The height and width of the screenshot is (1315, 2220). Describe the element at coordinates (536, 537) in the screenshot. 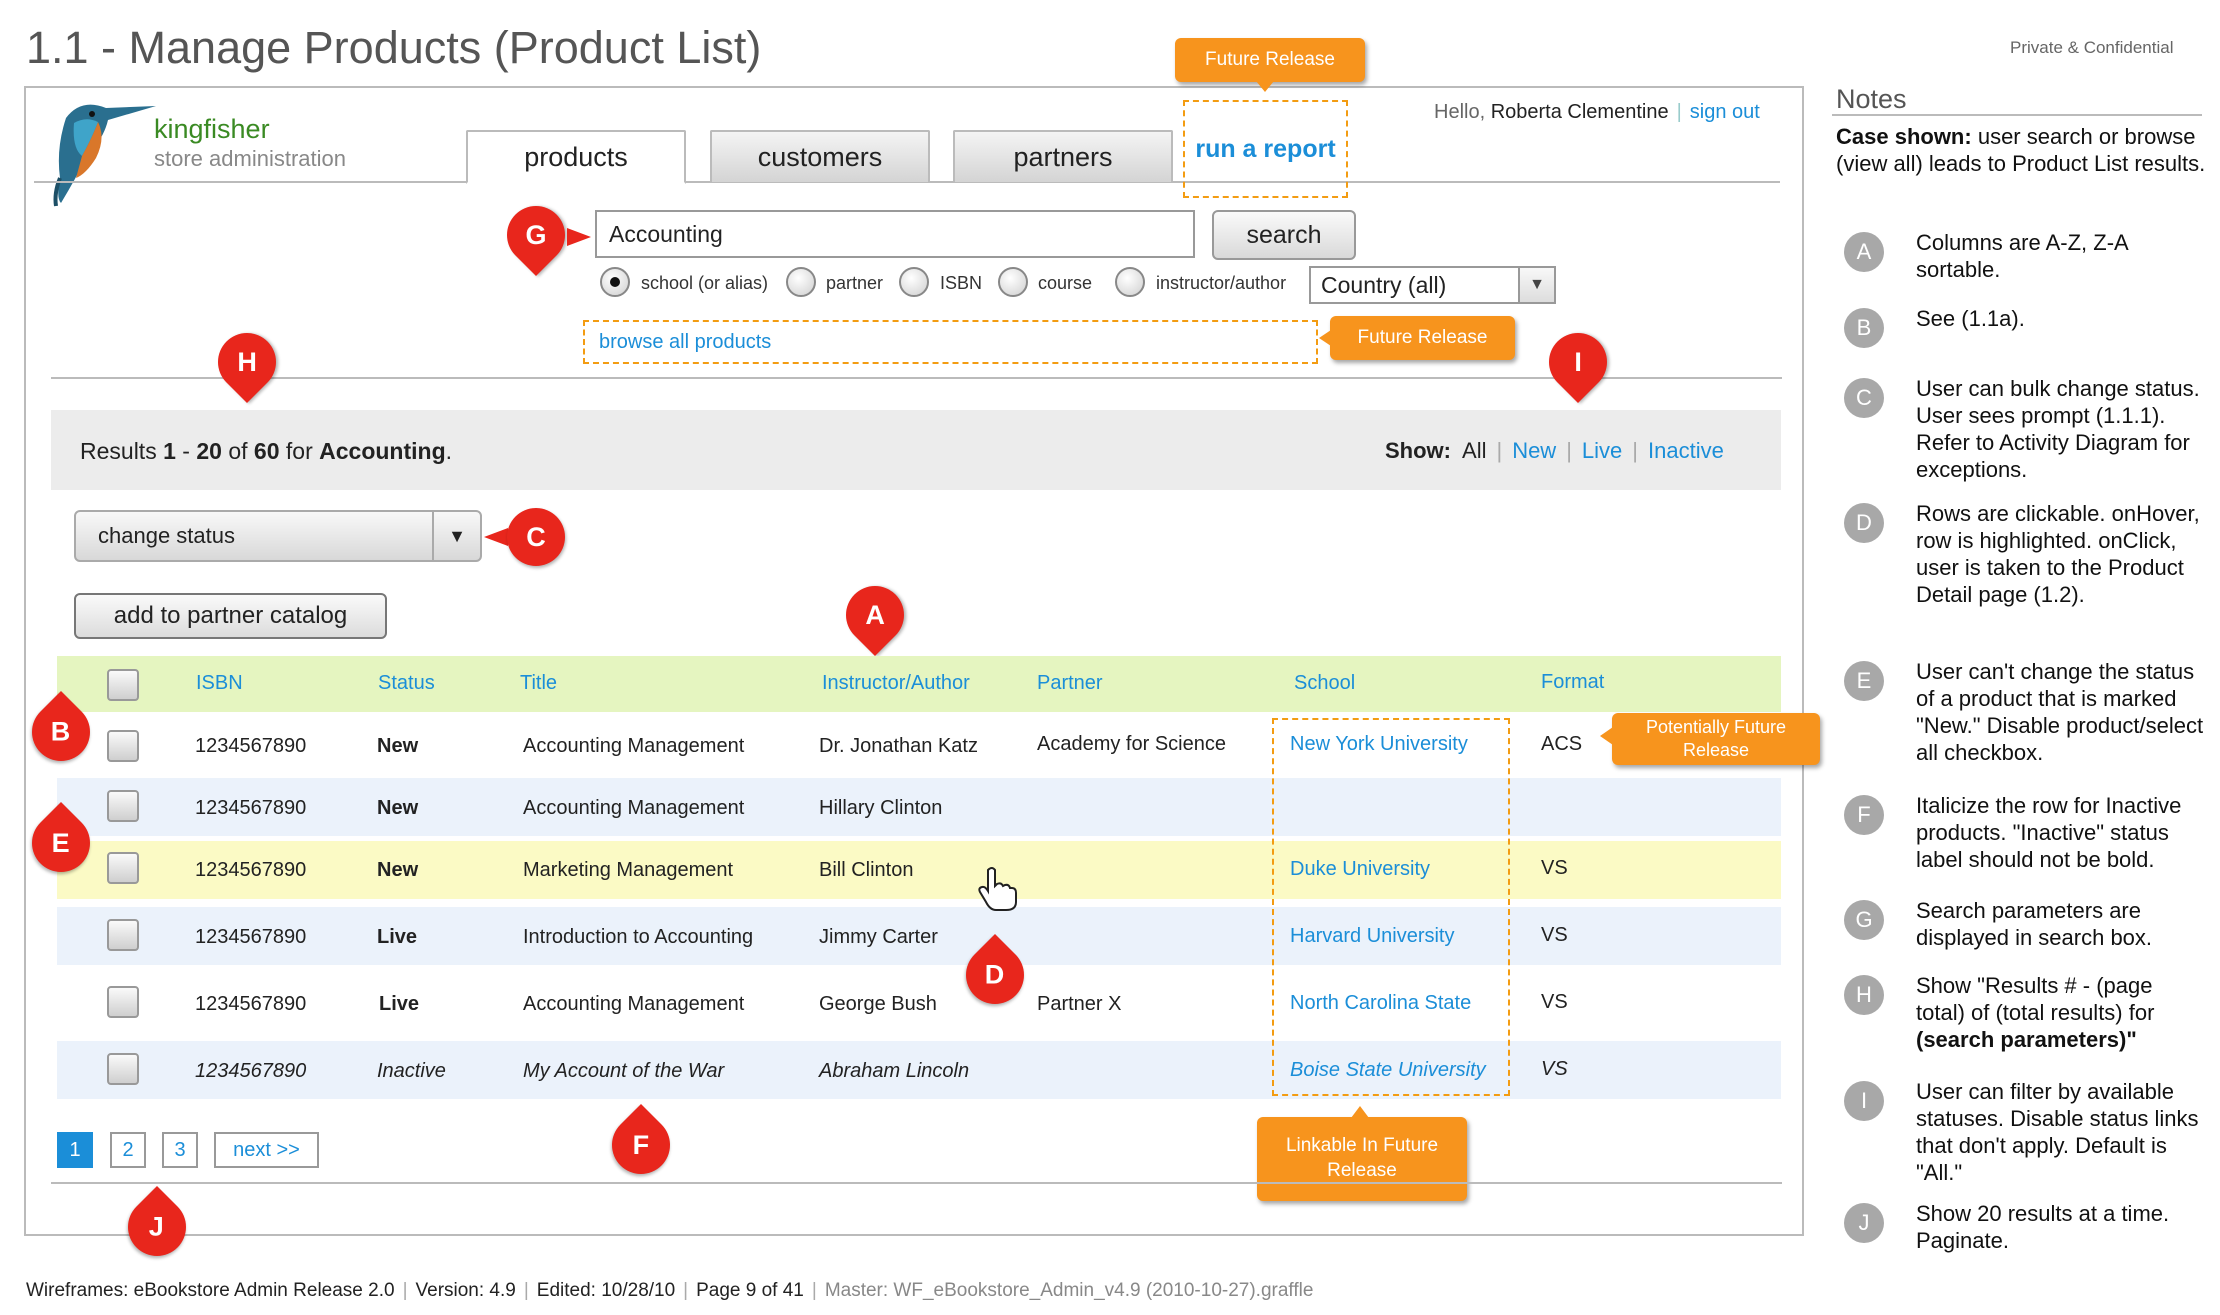

I see `marker-c: C` at that location.